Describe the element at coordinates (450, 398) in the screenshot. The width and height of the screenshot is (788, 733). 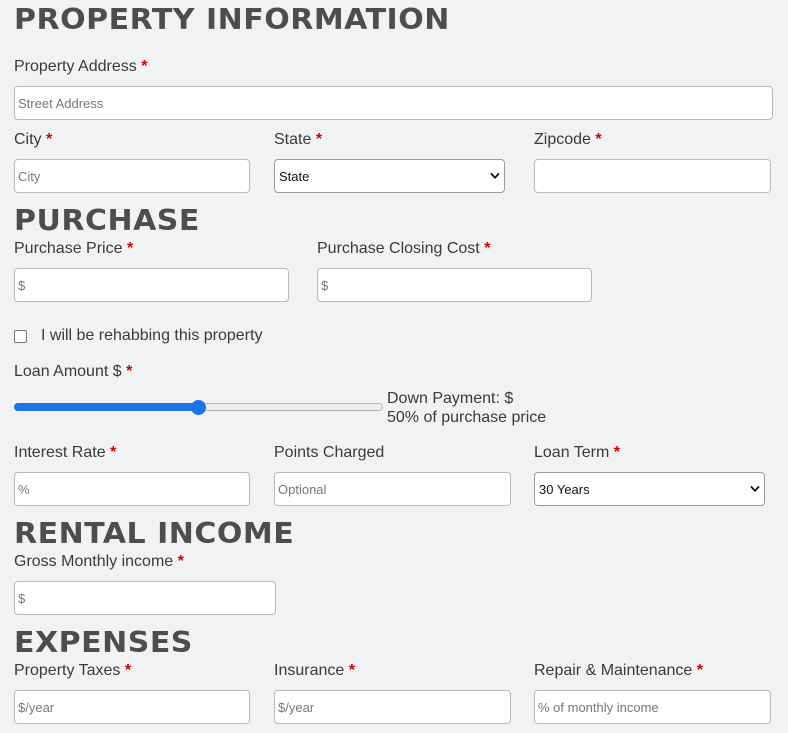
I see `down-payment-amount: Down Payment: $` at that location.